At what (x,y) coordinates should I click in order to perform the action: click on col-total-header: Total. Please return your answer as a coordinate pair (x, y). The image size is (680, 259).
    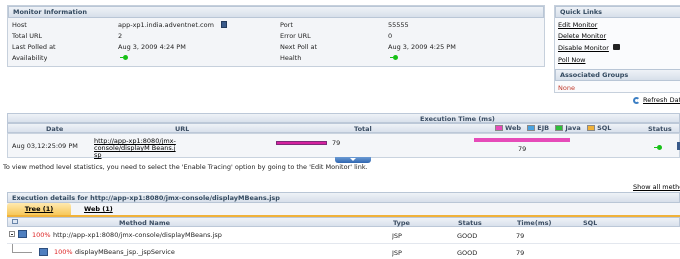
    Looking at the image, I should click on (363, 129).